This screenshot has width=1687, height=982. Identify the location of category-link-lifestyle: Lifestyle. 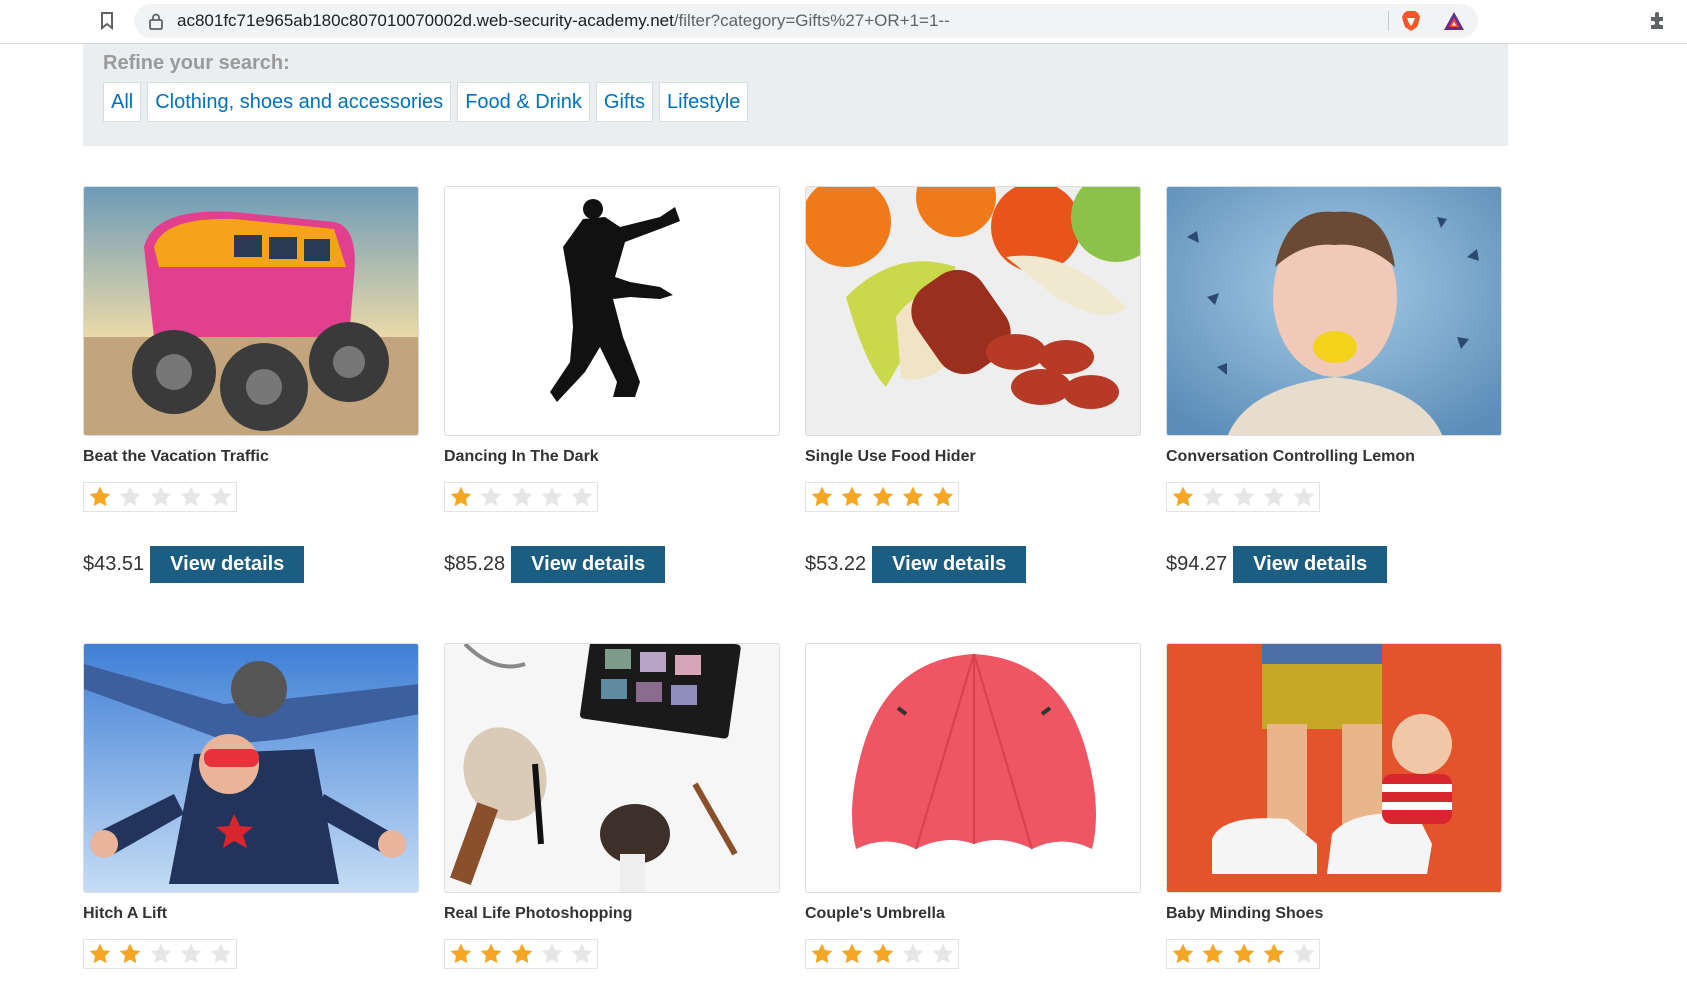
(704, 102).